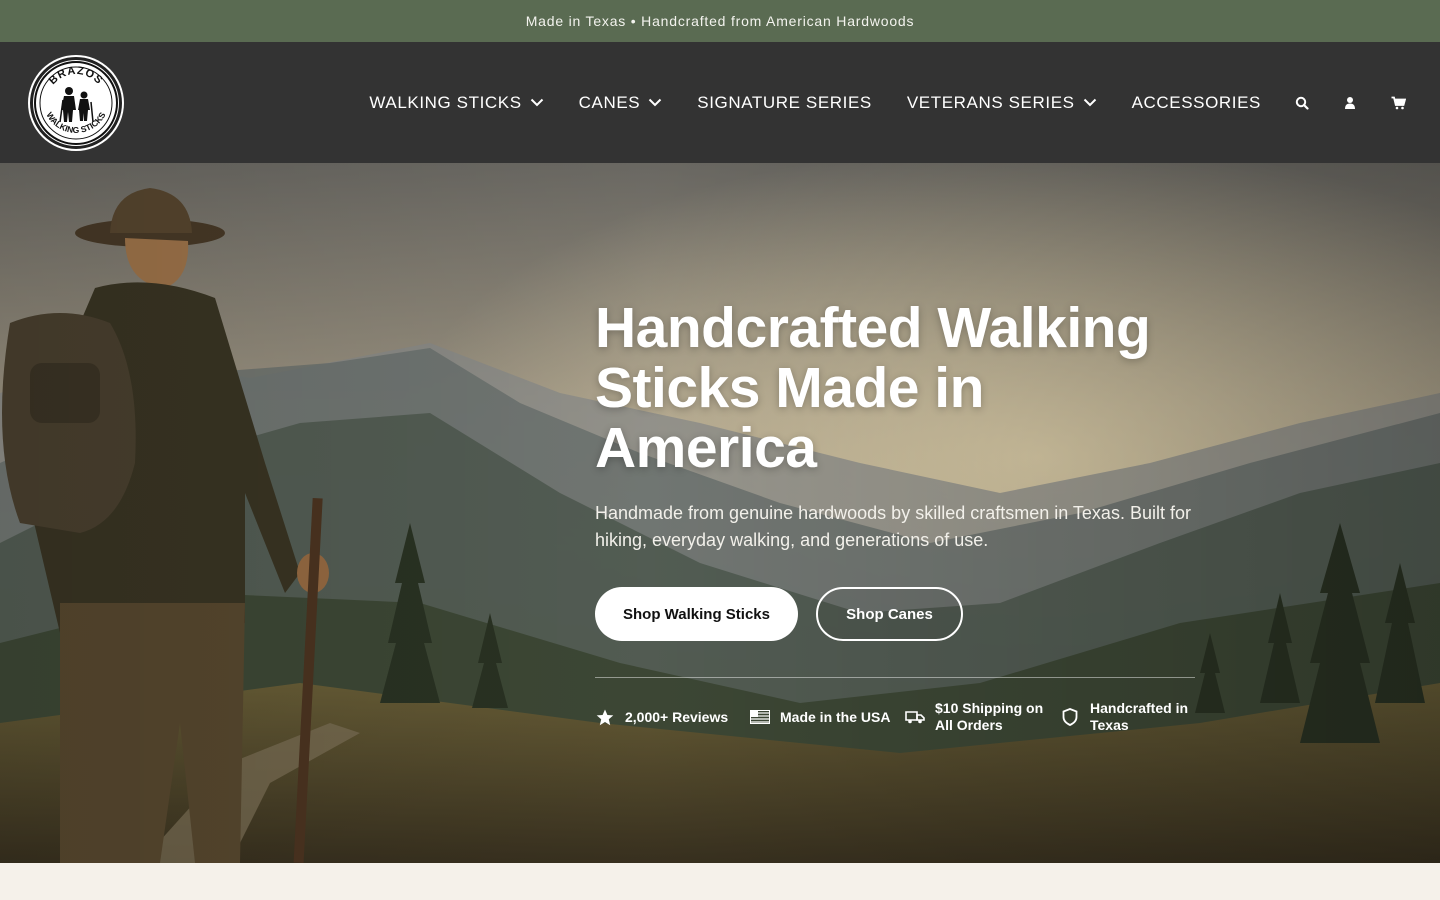 The width and height of the screenshot is (1440, 900). What do you see at coordinates (696, 614) in the screenshot?
I see `shop-walking-sticks-button: Shop Walking Sticks` at bounding box center [696, 614].